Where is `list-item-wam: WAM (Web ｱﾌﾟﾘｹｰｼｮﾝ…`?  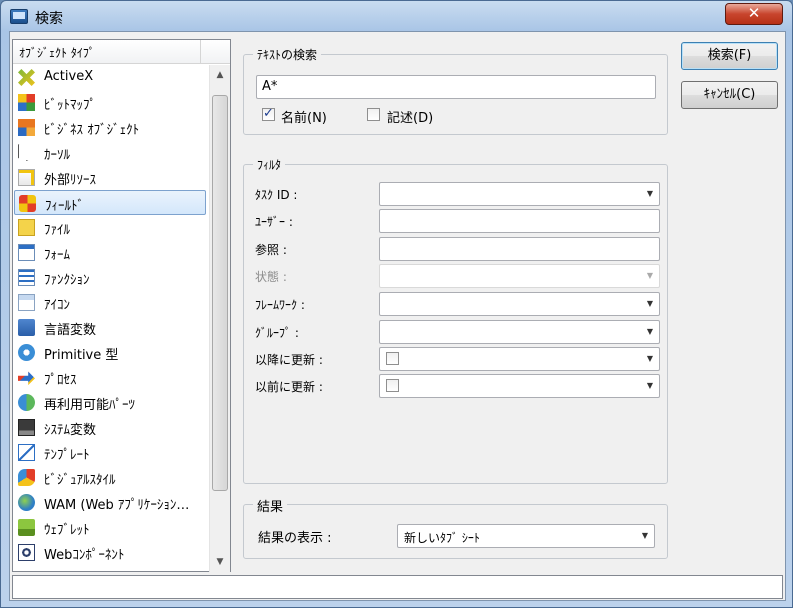
list-item-wam: WAM (Web ｱﾌﾟﾘｹｰｼｮﾝ… is located at coordinates (110, 502).